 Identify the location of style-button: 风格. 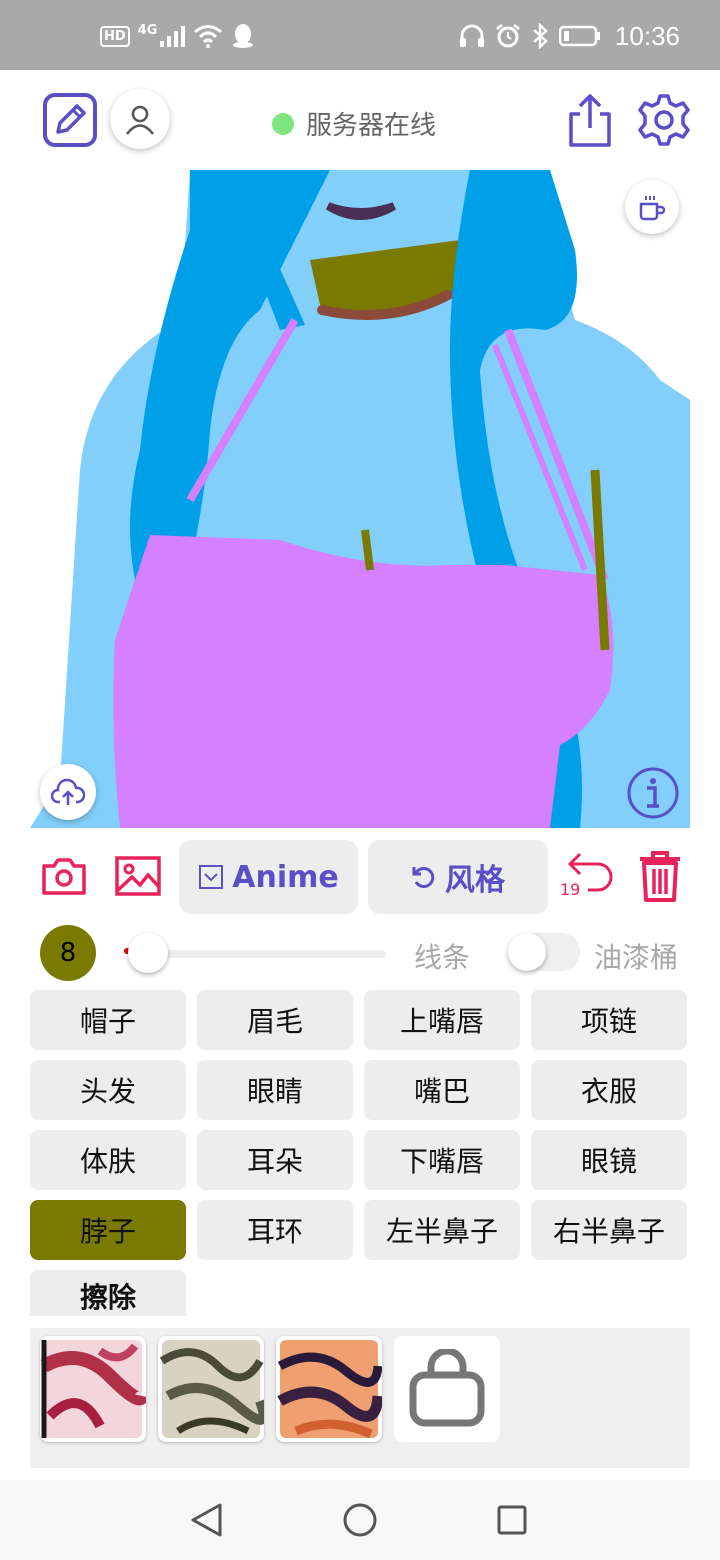
(458, 877).